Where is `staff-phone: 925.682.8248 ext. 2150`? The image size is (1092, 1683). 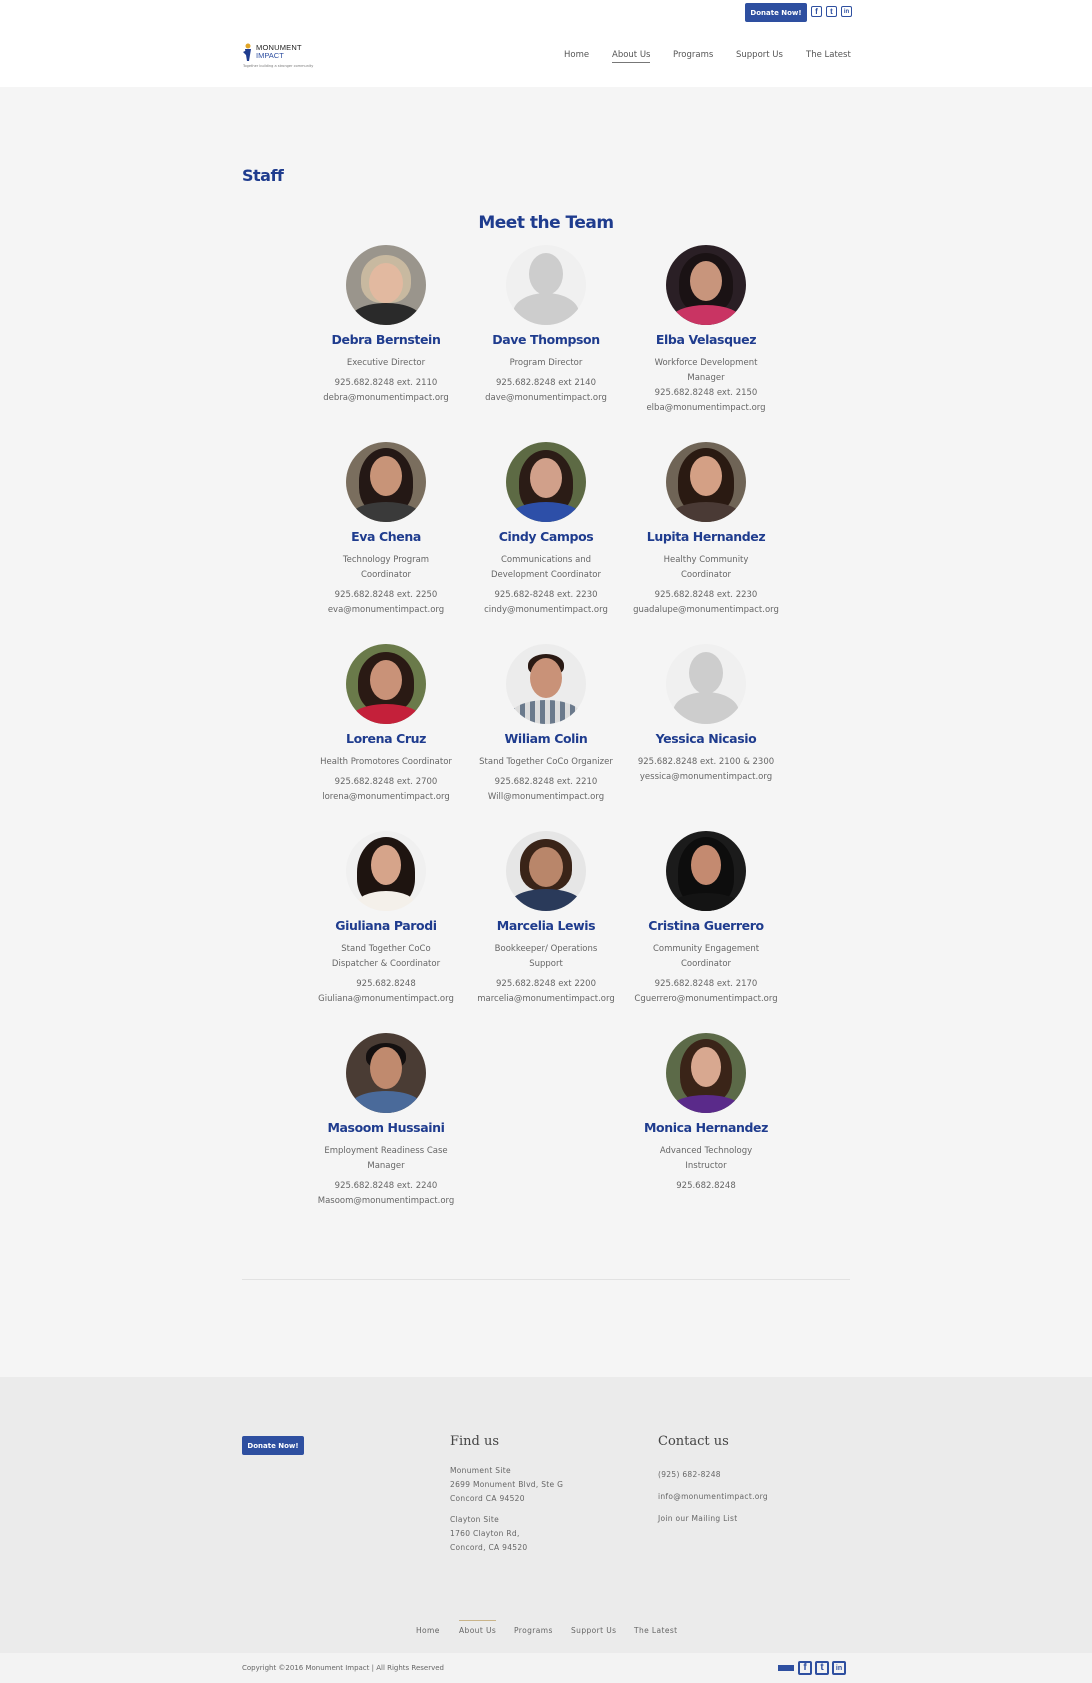
staff-phone: 925.682.8248 ext. 2150 is located at coordinates (706, 393).